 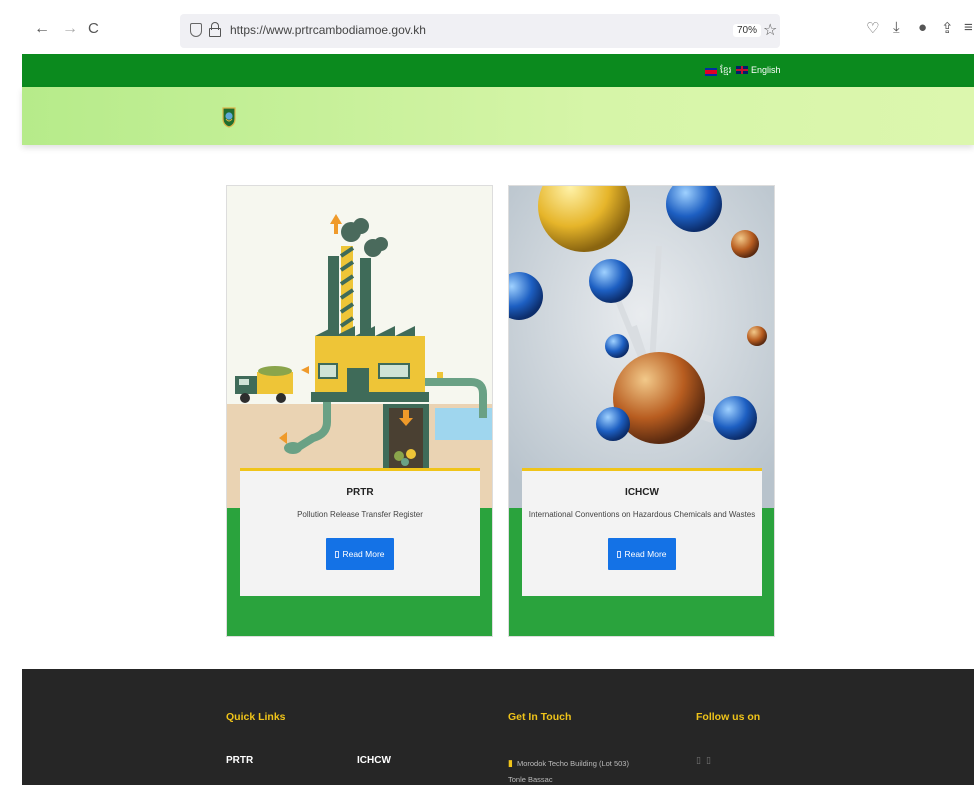 I want to click on download-icon: ⤓, so click(x=896, y=27).